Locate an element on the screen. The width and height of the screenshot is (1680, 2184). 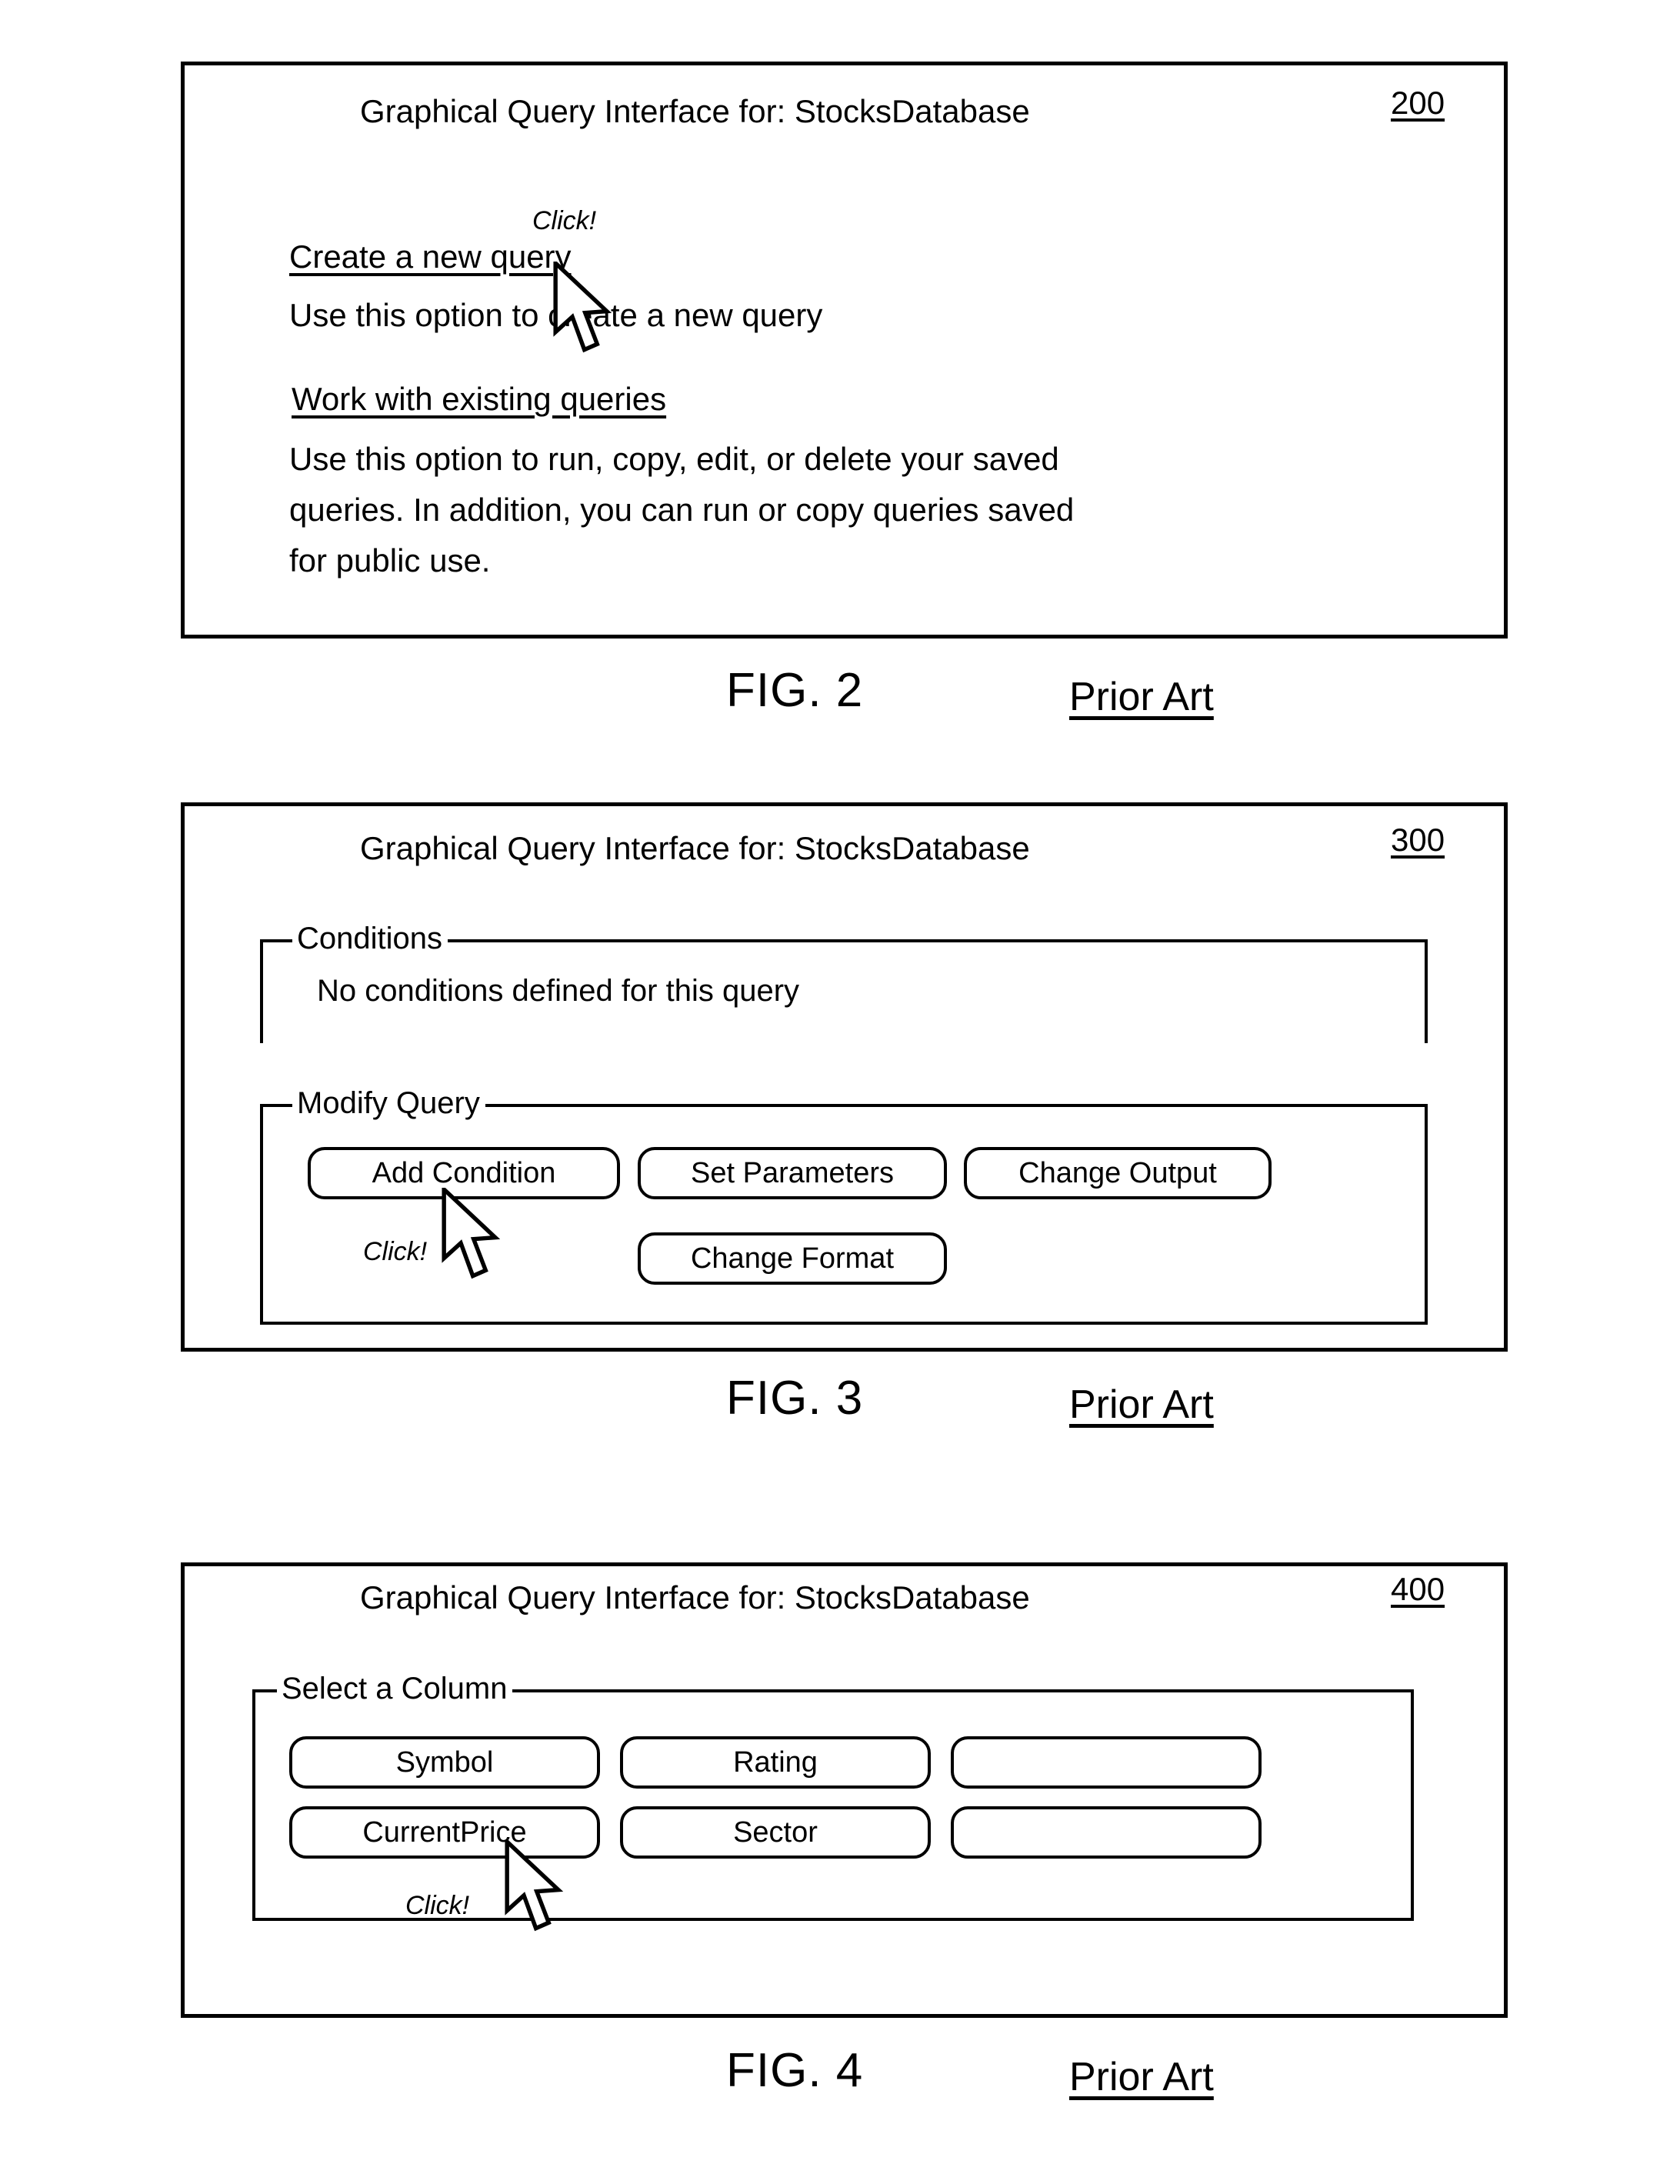
fig4-caption: FIG. 4 is located at coordinates (795, 2070).